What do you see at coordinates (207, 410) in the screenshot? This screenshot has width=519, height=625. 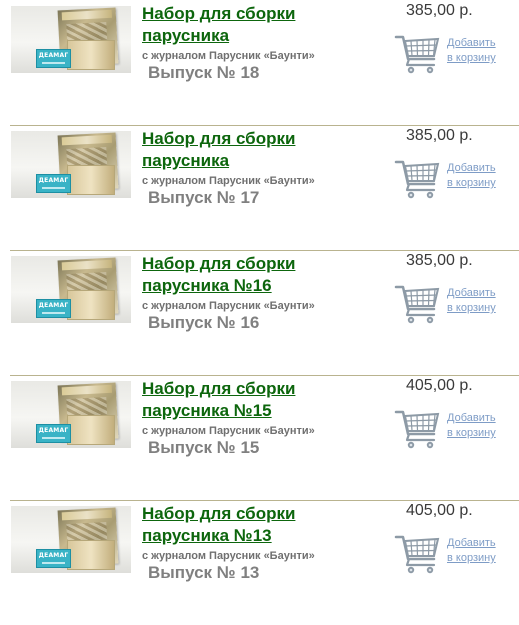 I see `title-line: парусника №15` at bounding box center [207, 410].